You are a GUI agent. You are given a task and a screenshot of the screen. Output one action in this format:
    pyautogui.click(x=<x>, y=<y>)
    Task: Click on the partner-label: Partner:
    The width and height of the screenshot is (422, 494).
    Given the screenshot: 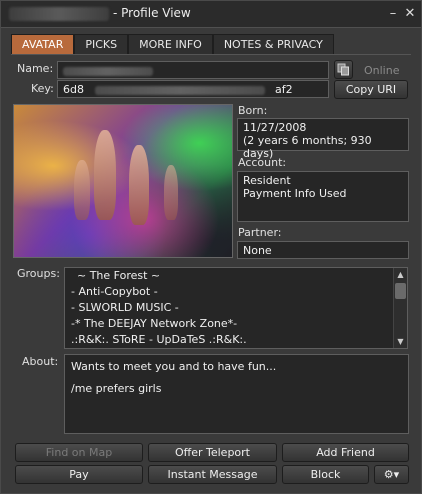 What is the action you would take?
    pyautogui.click(x=260, y=232)
    